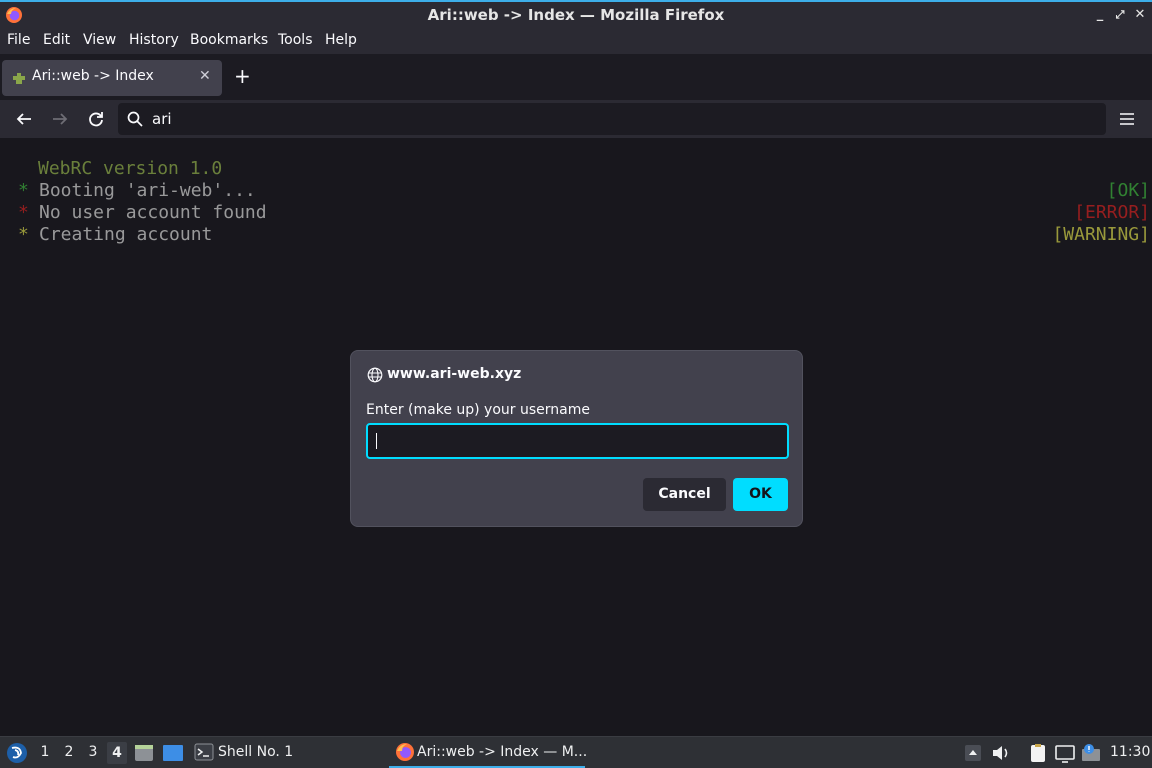 The height and width of the screenshot is (768, 1152). I want to click on forward-icon, so click(60, 119).